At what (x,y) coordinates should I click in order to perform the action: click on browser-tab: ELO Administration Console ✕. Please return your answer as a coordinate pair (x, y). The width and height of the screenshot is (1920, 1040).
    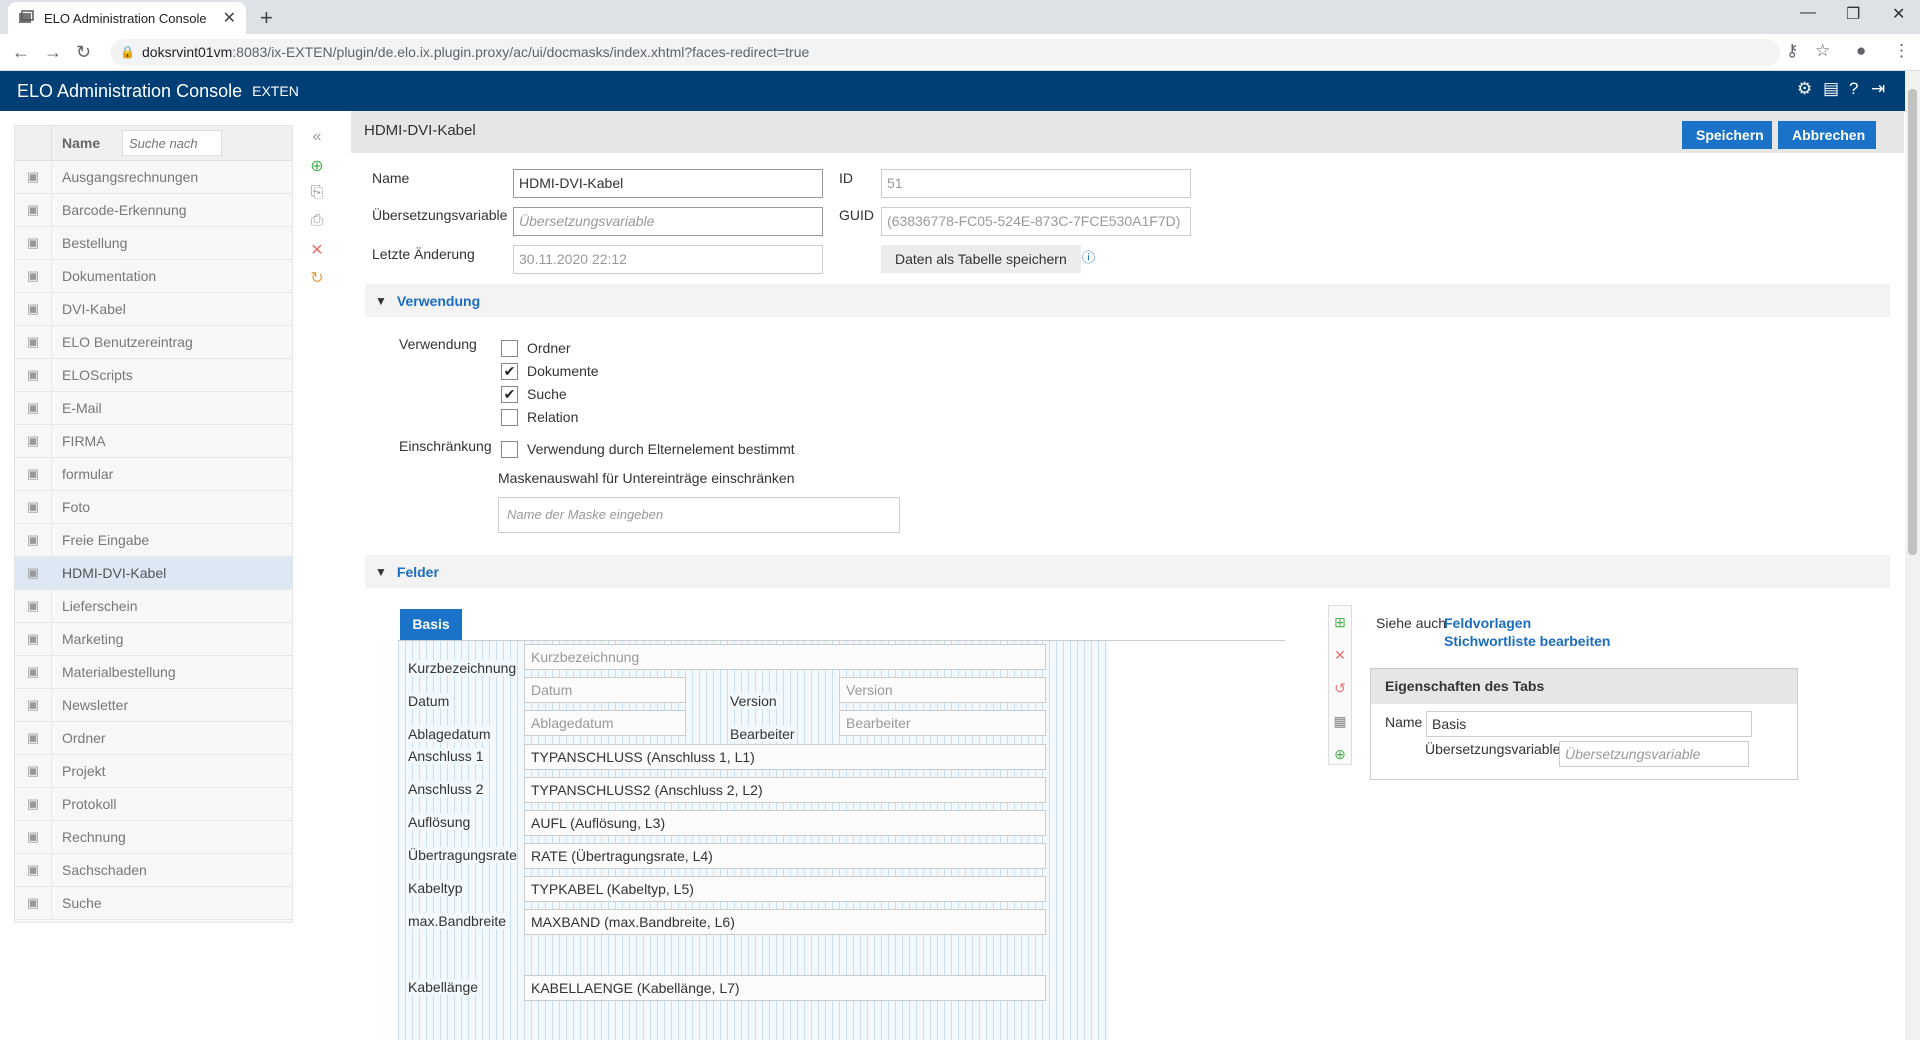
    Looking at the image, I should click on (127, 18).